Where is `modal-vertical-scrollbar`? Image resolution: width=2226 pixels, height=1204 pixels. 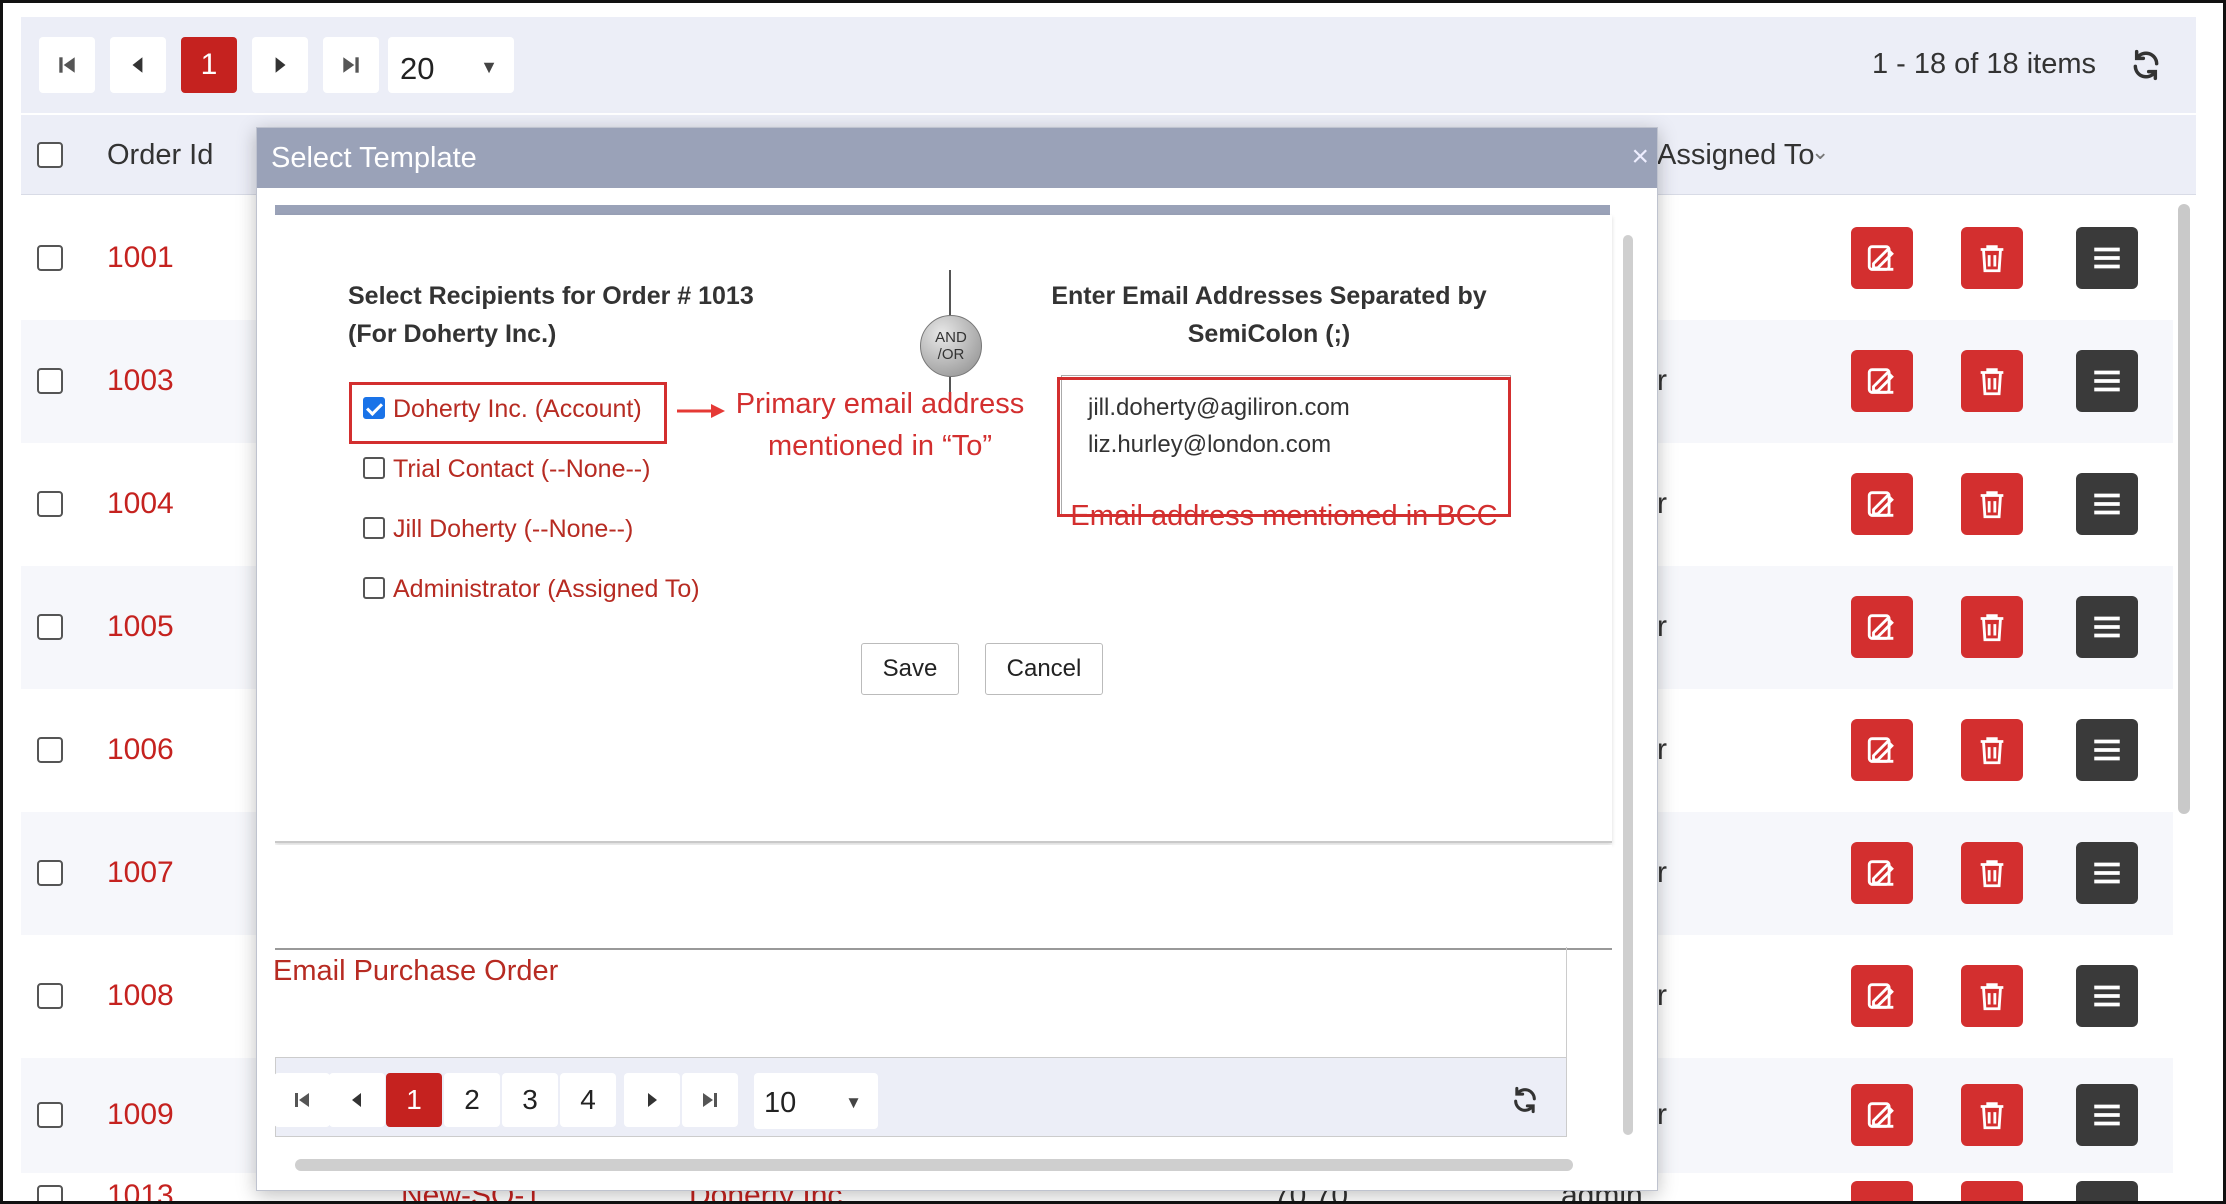 modal-vertical-scrollbar is located at coordinates (1628, 685).